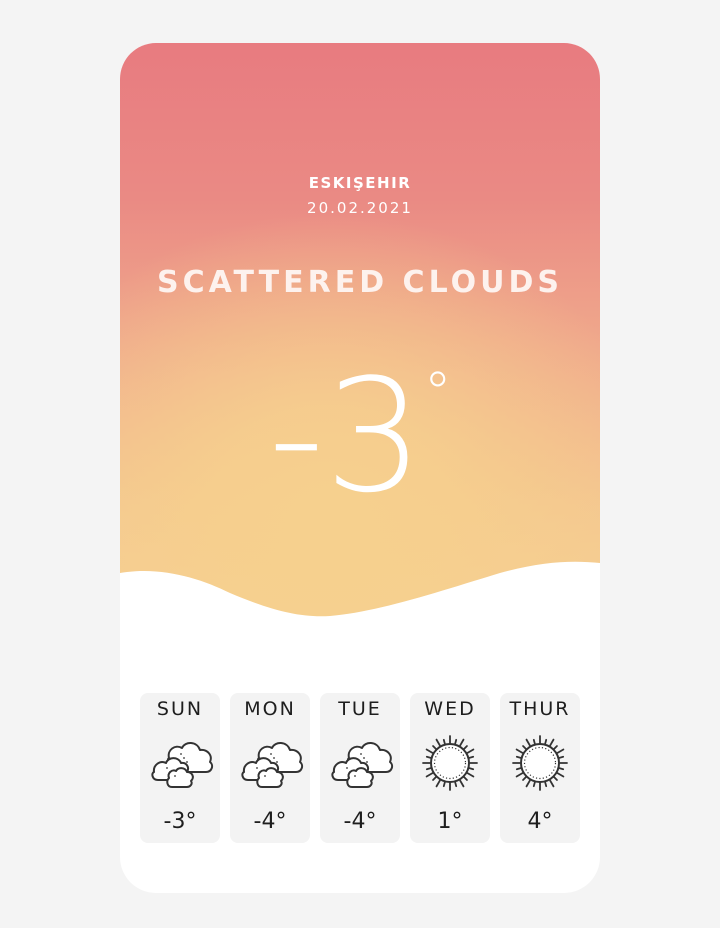 The height and width of the screenshot is (928, 720). I want to click on temperature-value: -3, so click(346, 436).